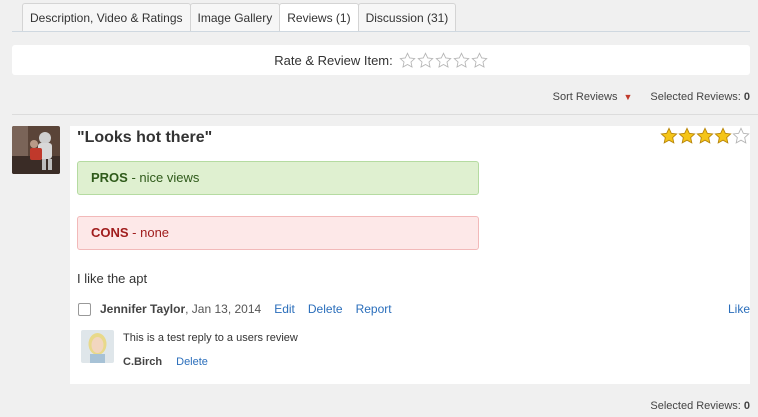 This screenshot has height=417, width=758. Describe the element at coordinates (374, 309) in the screenshot. I see `report-link: Report` at that location.